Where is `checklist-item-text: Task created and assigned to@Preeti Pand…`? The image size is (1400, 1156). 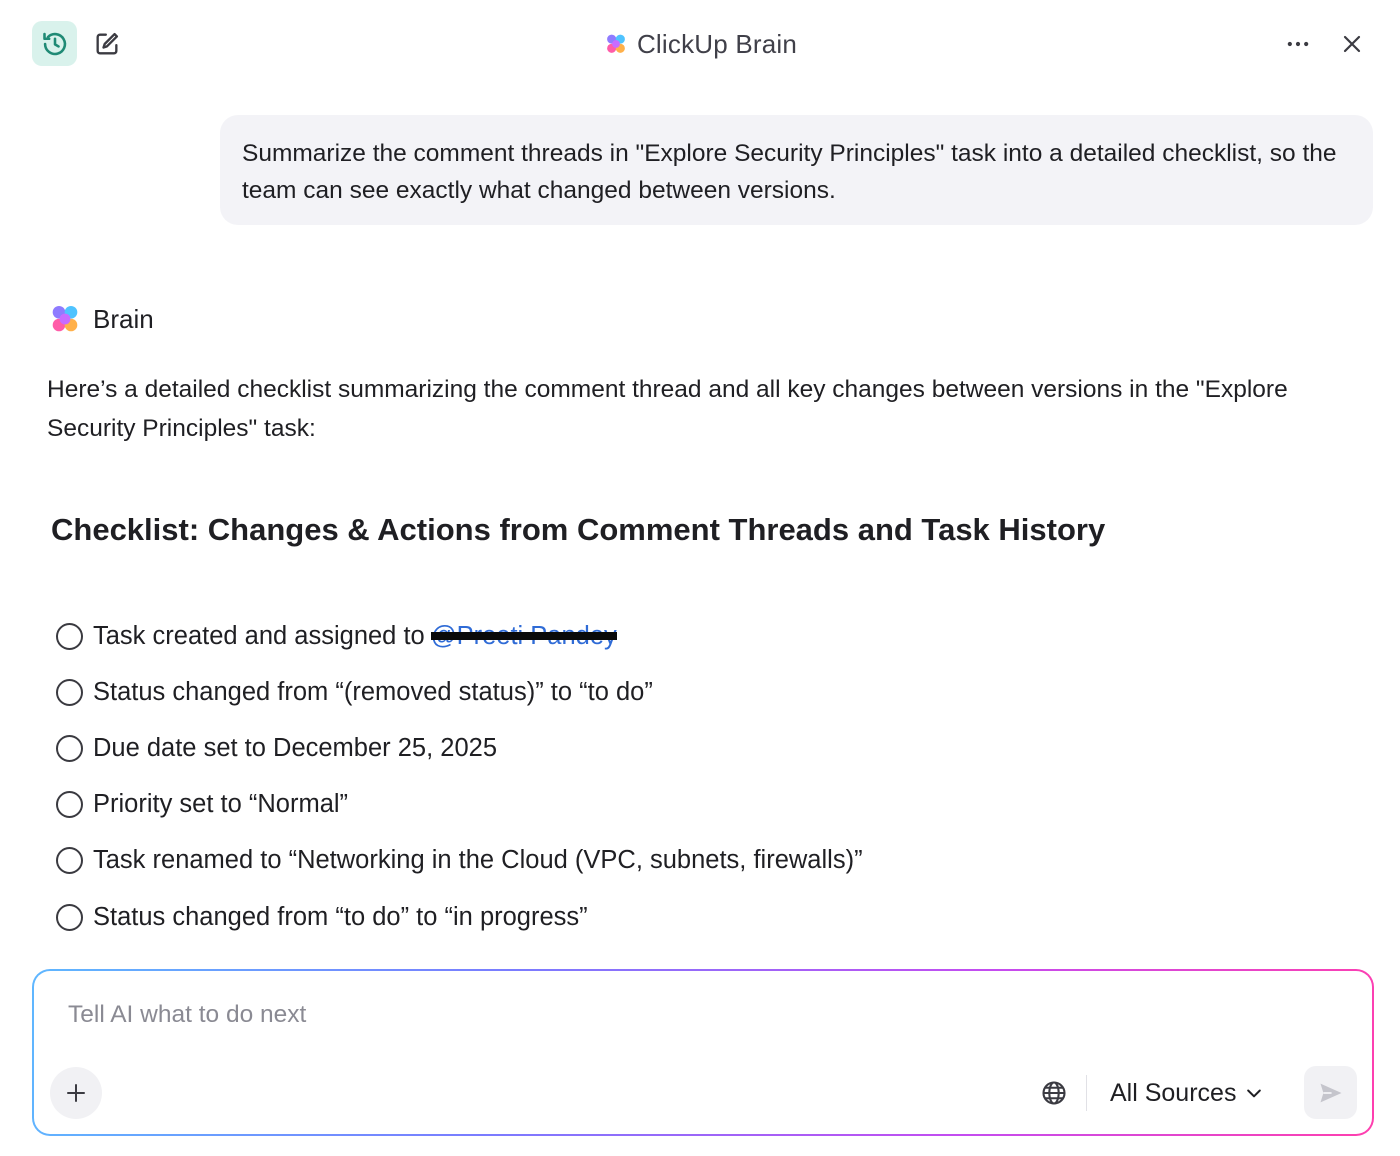 checklist-item-text: Task created and assigned to@Preeti Pand… is located at coordinates (355, 636).